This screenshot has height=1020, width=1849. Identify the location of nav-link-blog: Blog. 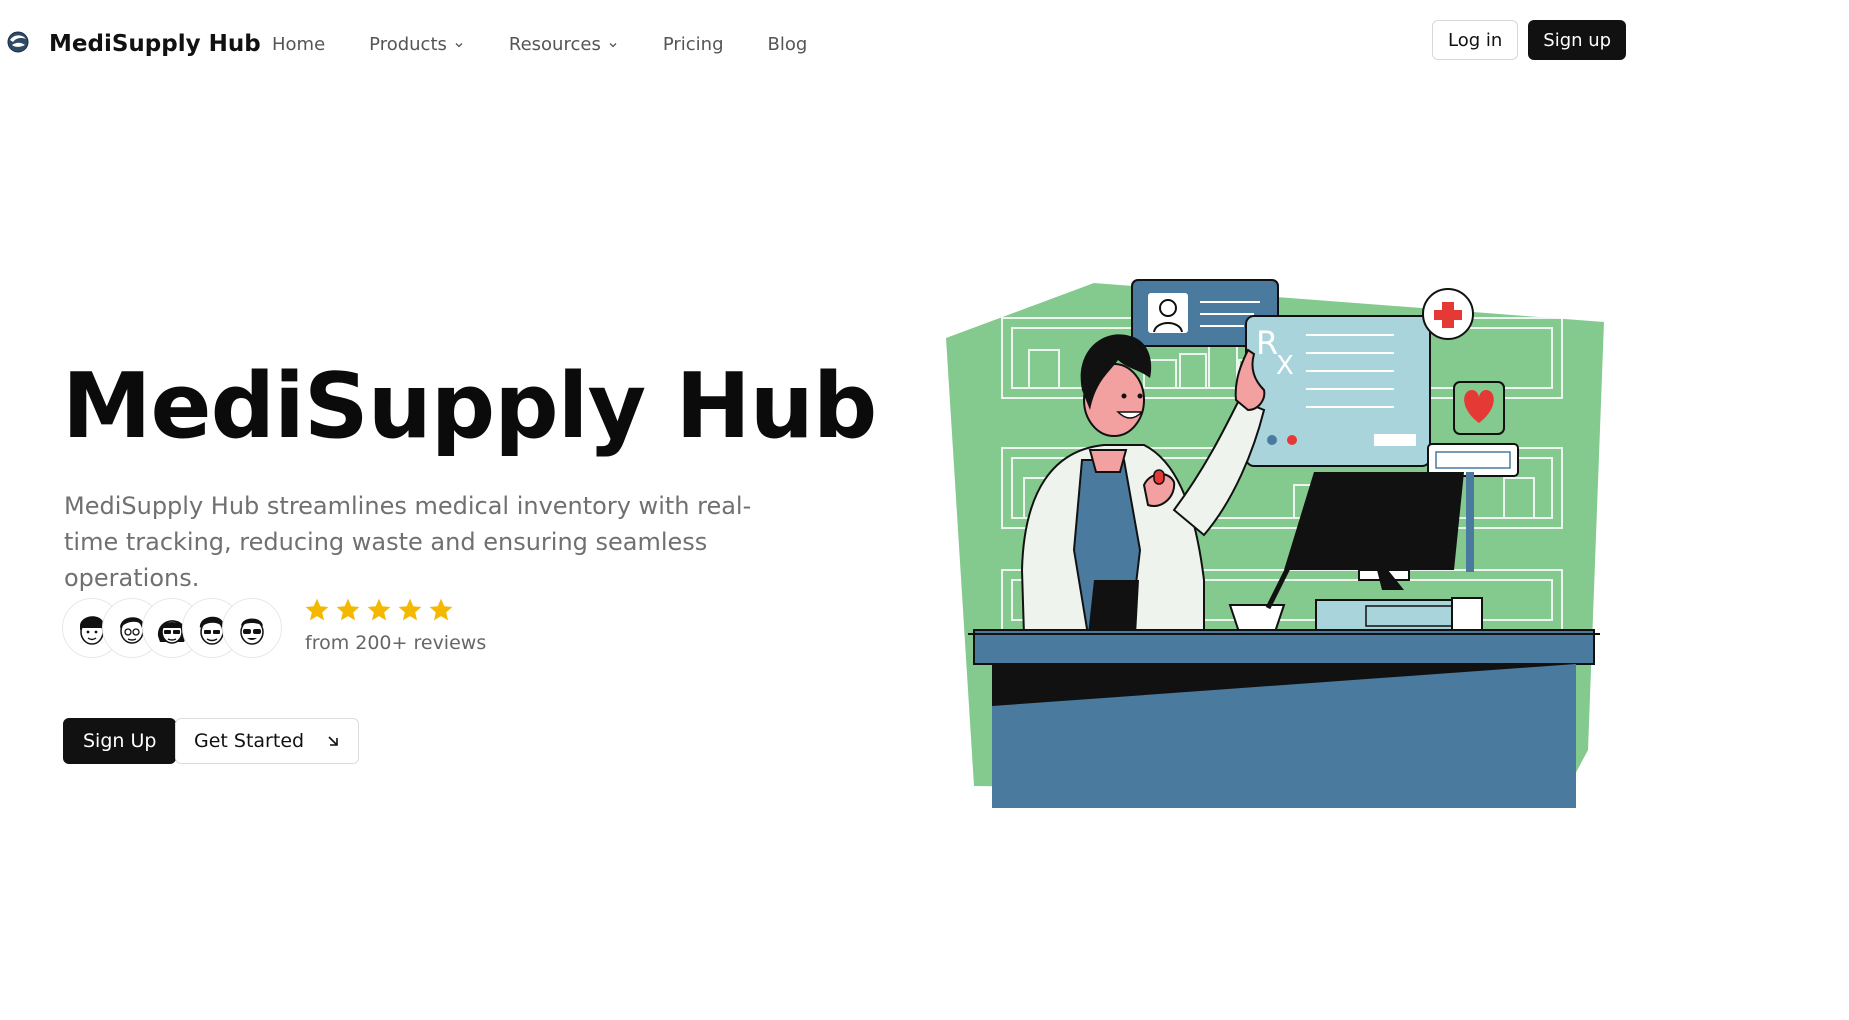
(788, 44).